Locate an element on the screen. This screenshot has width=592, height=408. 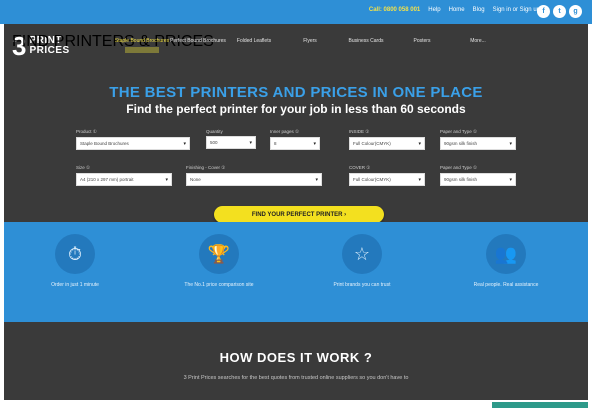
feature-item: 👥 Real people. Real assistance is located at coordinates (506, 261).